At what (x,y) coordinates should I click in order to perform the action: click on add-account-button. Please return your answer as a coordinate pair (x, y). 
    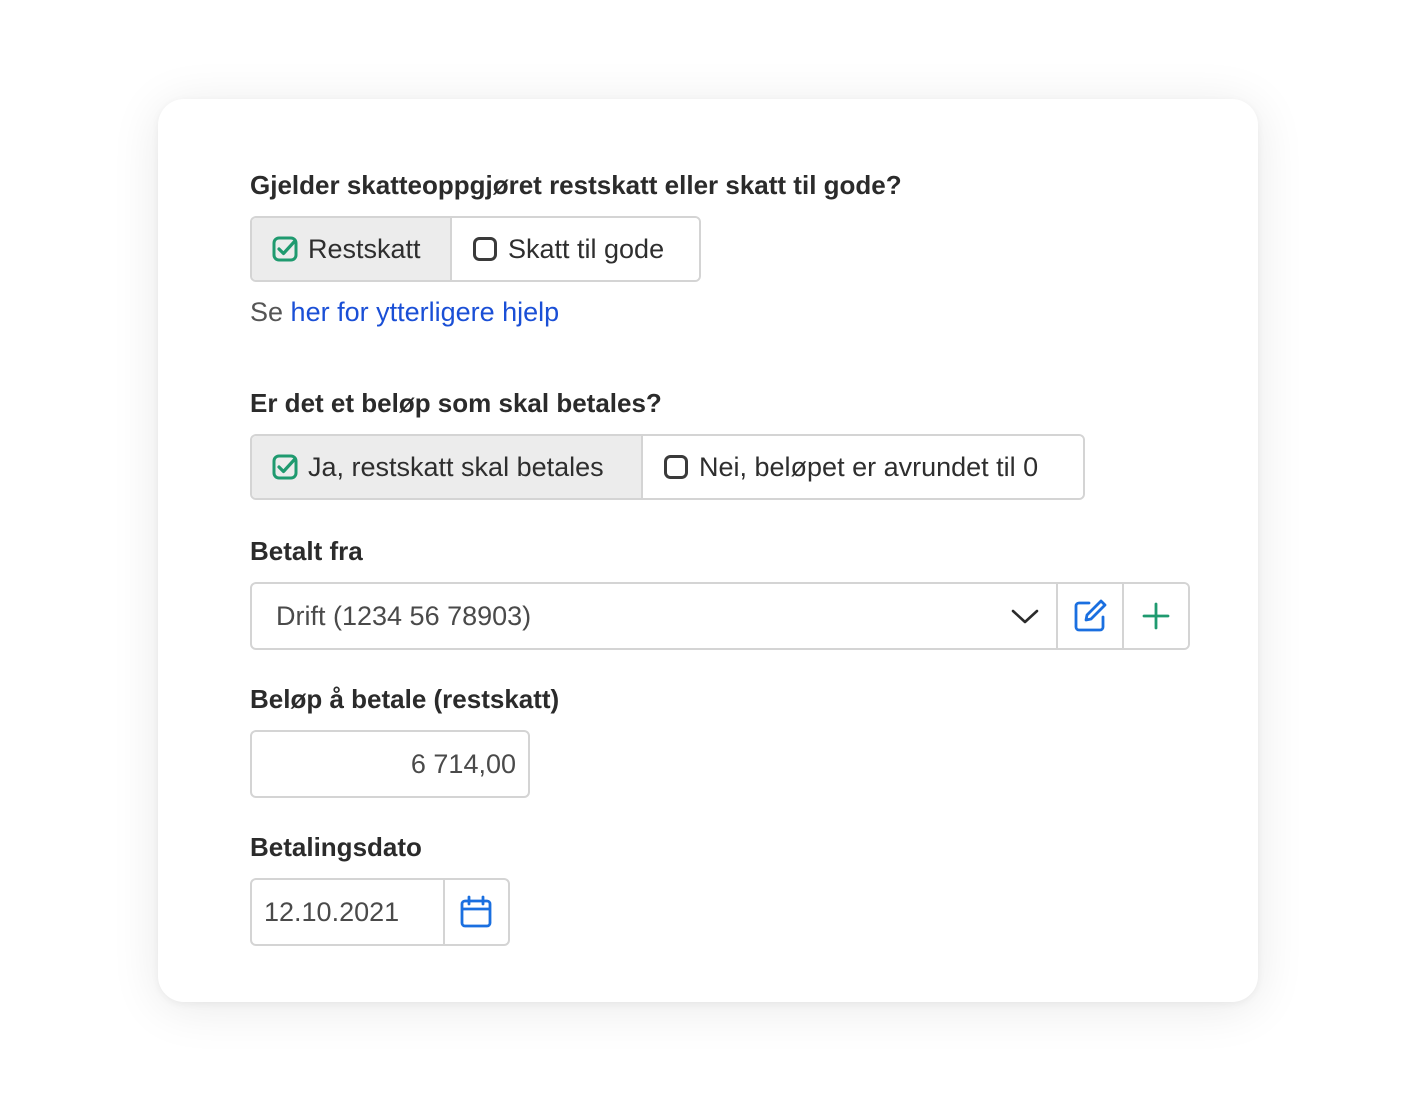
    Looking at the image, I should click on (1155, 616).